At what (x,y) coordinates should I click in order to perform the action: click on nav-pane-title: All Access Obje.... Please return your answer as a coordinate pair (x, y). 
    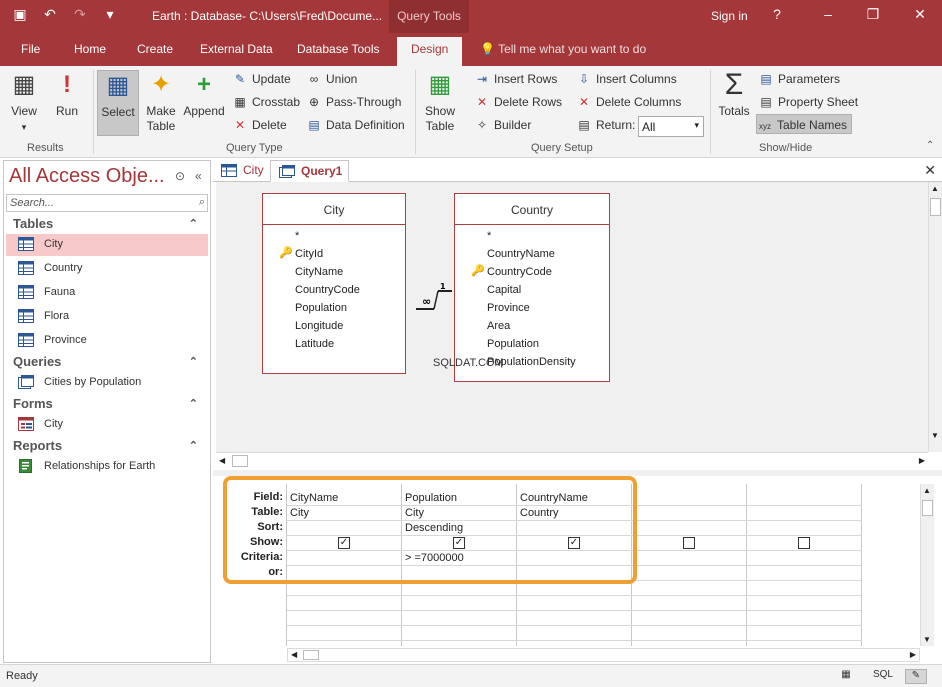
    Looking at the image, I should click on (87, 176).